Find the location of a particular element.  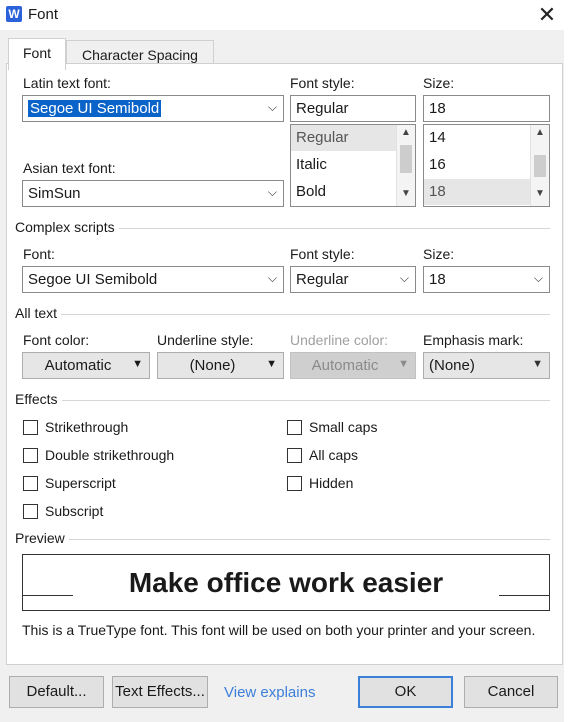

underline-color-value: Automatic is located at coordinates (345, 365).